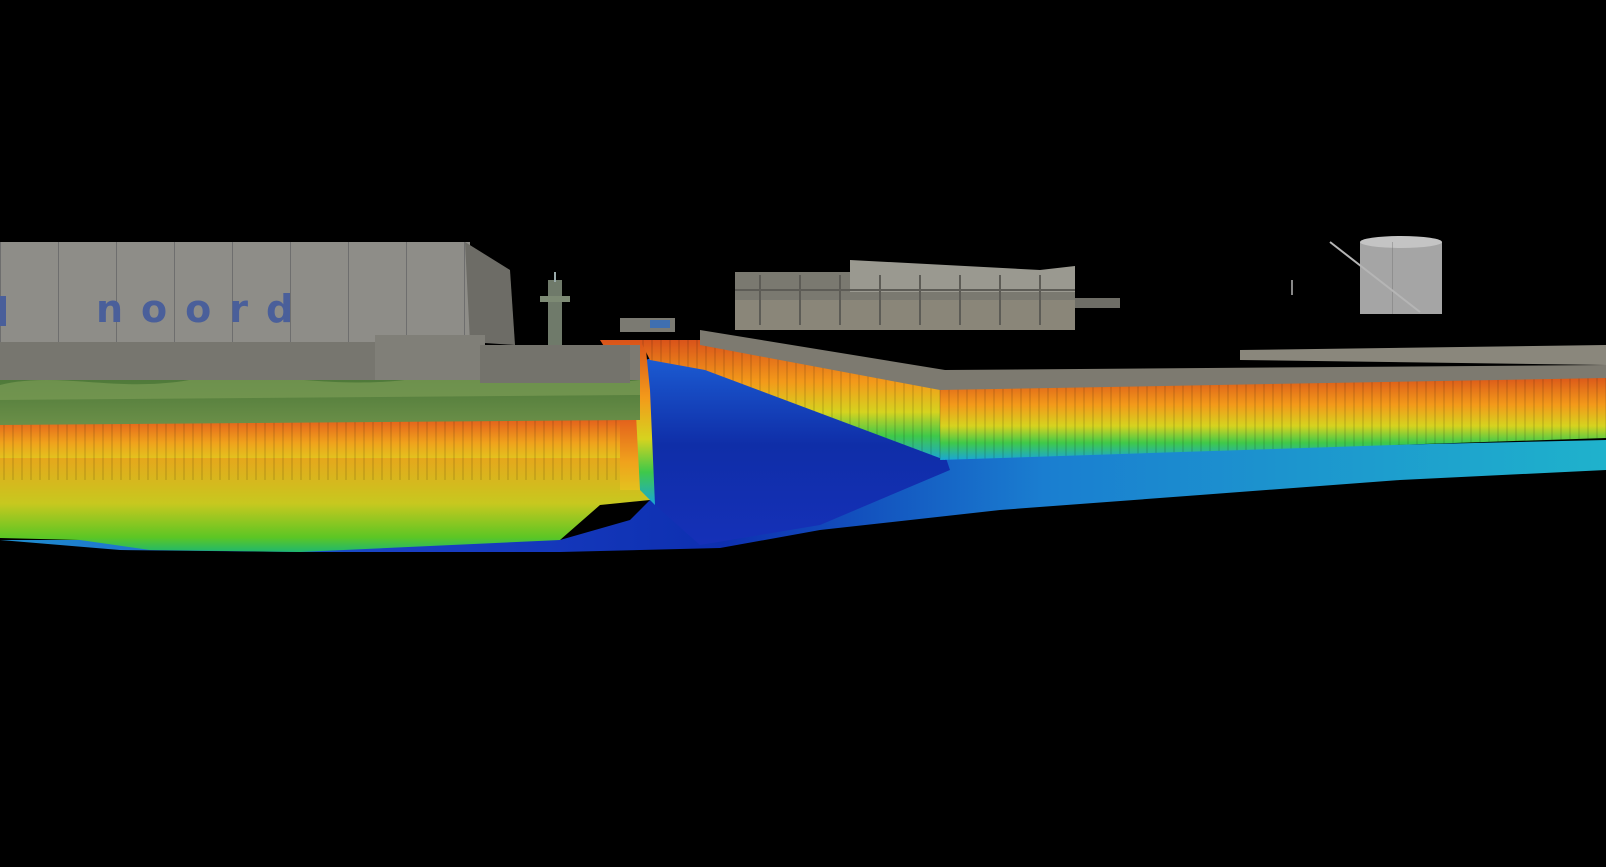 The width and height of the screenshot is (1606, 867). Describe the element at coordinates (203, 309) in the screenshot. I see `warehouse-sign-text: noord` at that location.